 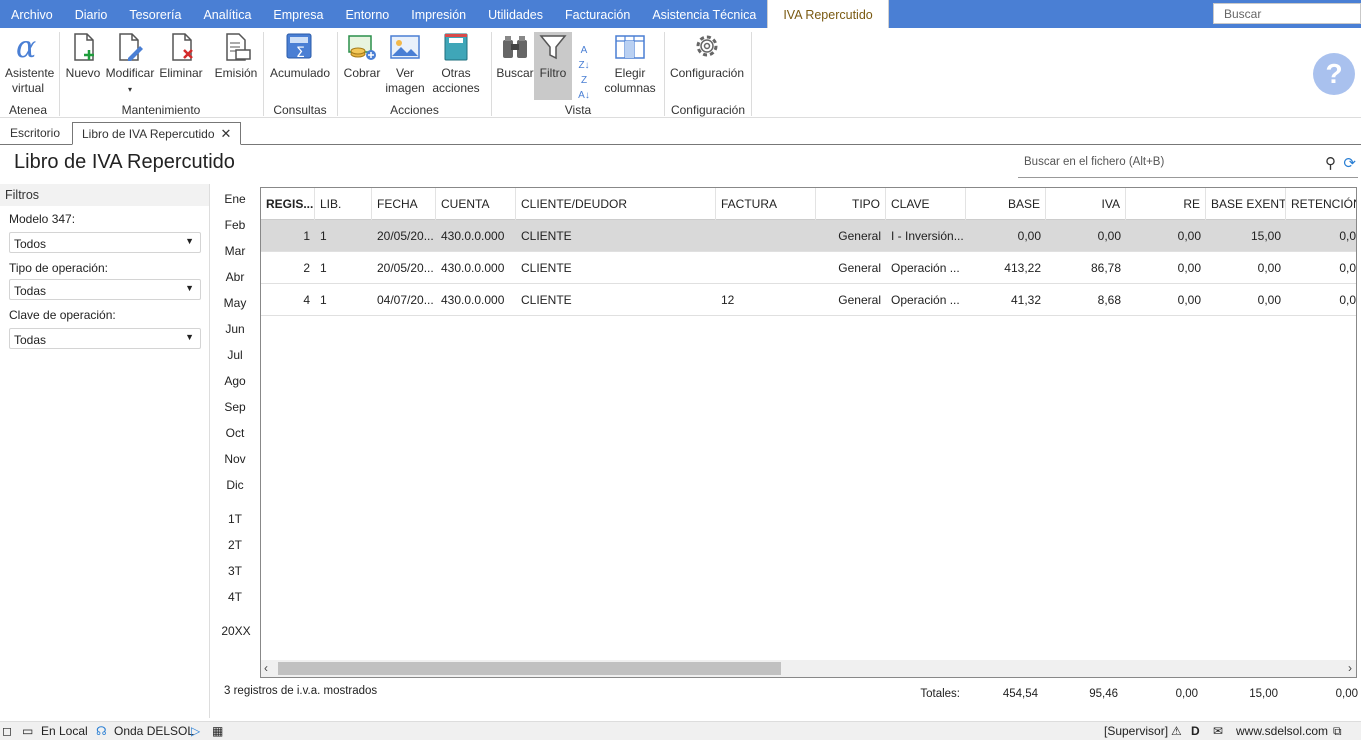 What do you see at coordinates (1330, 163) in the screenshot?
I see `search-icon: ⚲` at bounding box center [1330, 163].